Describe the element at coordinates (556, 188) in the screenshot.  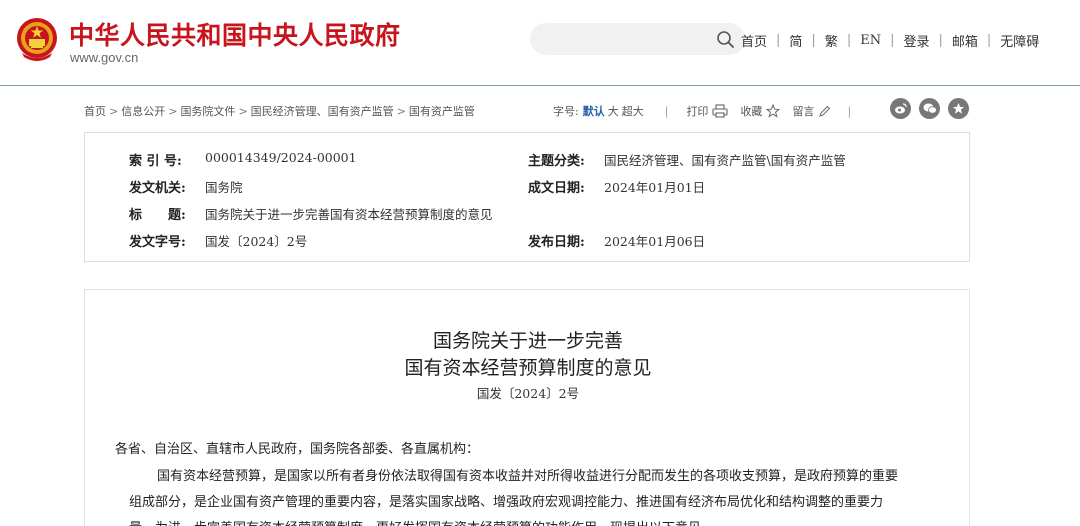
I see `written-date-label: 成文日期:` at that location.